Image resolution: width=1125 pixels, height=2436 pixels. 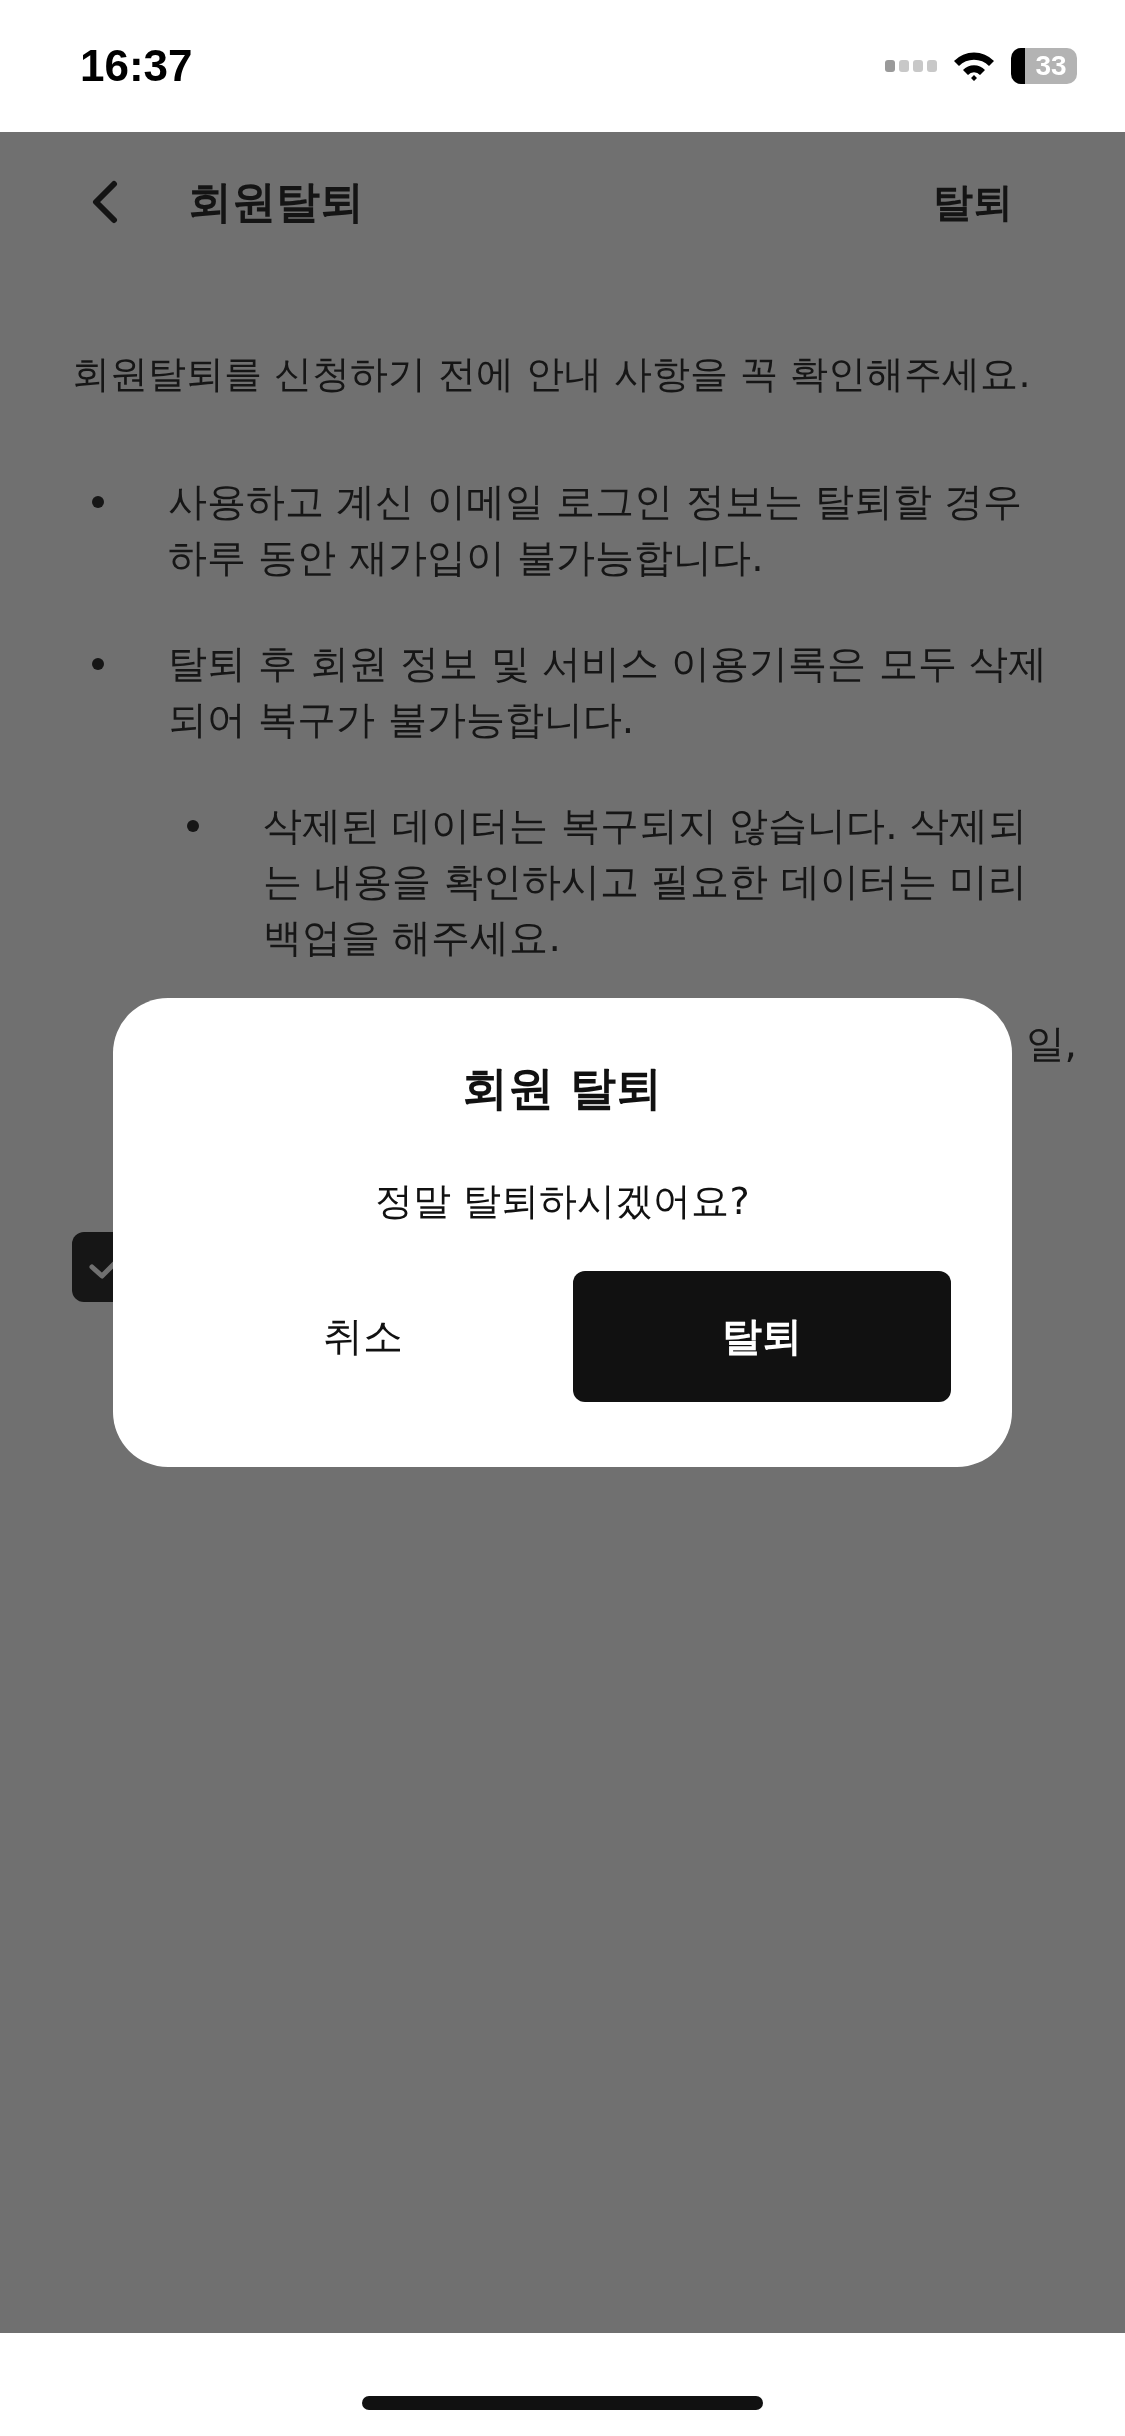 I want to click on status-time: 16:37, so click(x=136, y=66).